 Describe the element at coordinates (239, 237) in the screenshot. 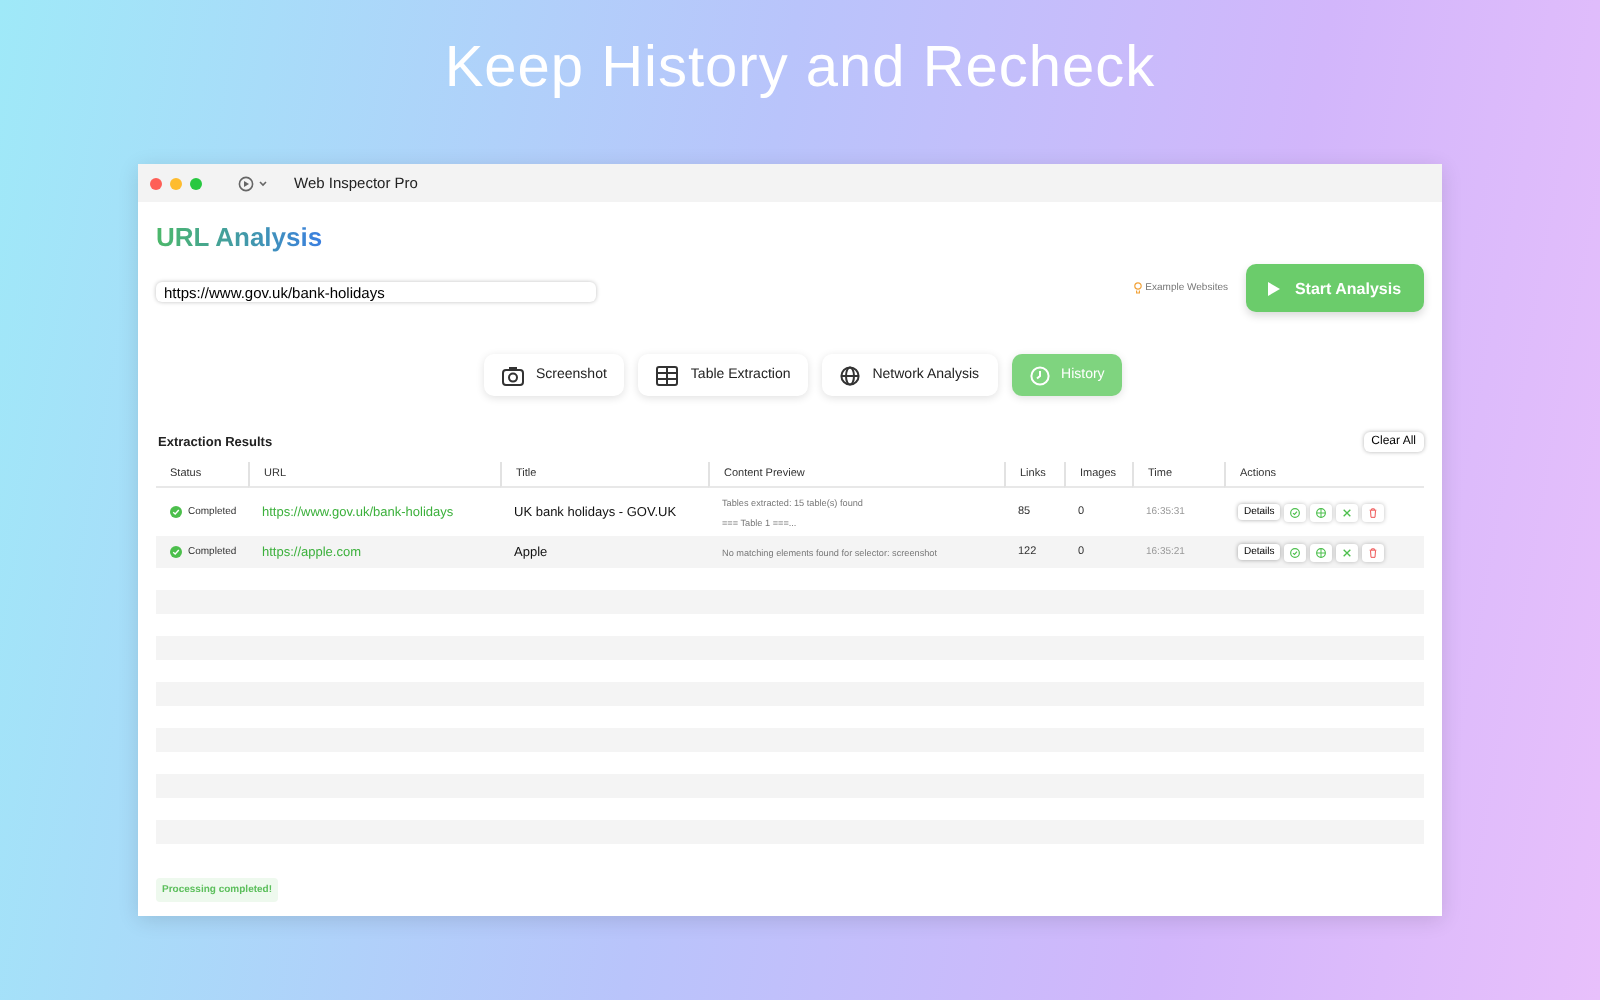

I see `page-heading: URL Analysis` at that location.